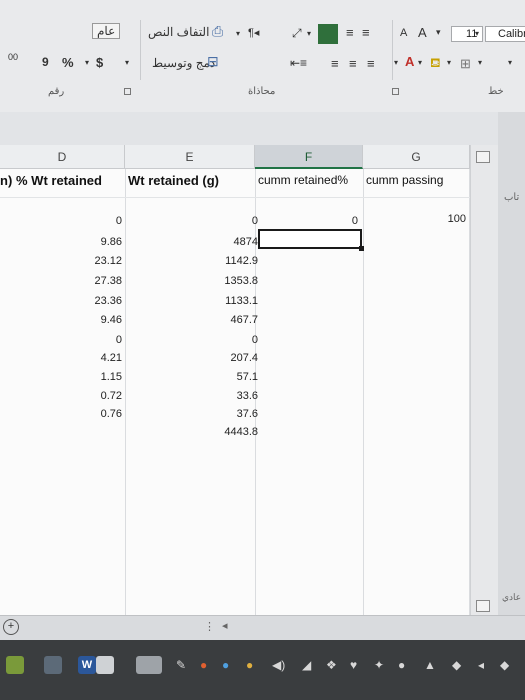 This screenshot has height=700, width=525. I want to click on text-direction-icon: ¶◂, so click(253, 32).